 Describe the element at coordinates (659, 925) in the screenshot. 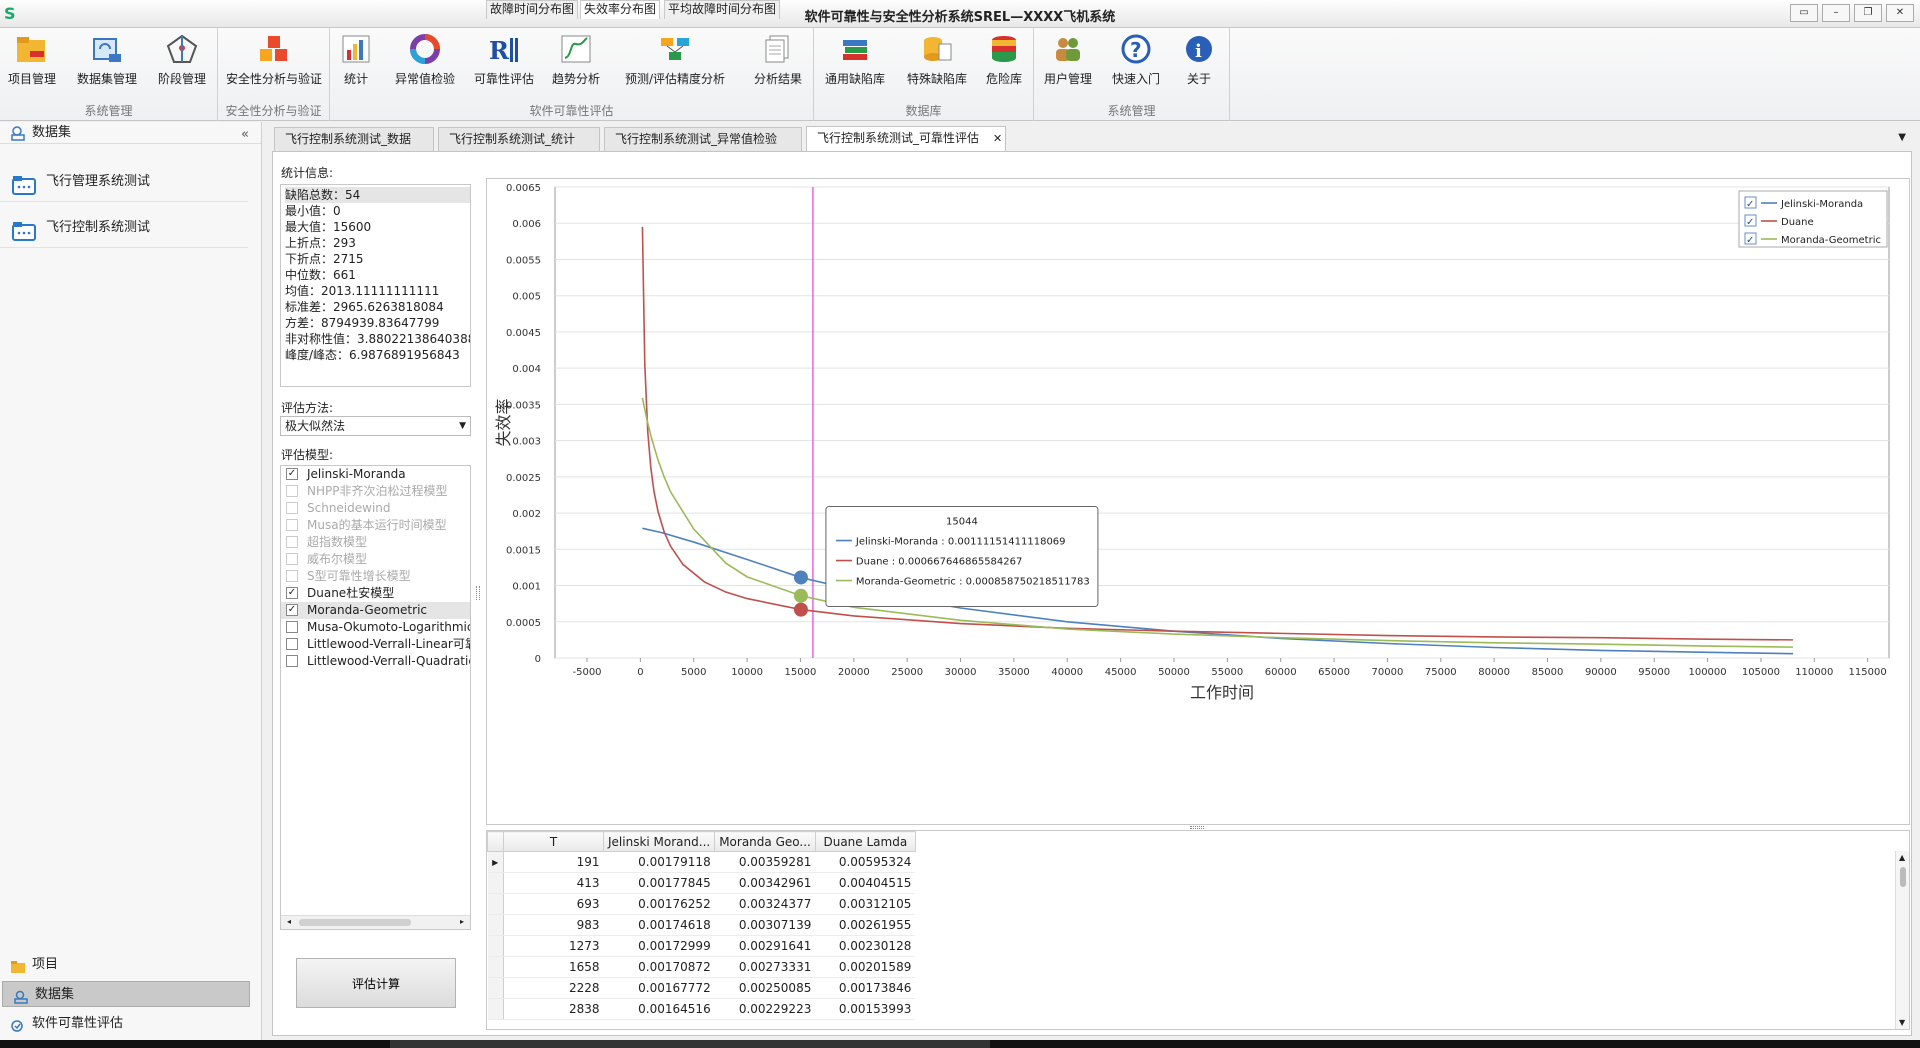

I see `table-cell: 0.00174618` at that location.